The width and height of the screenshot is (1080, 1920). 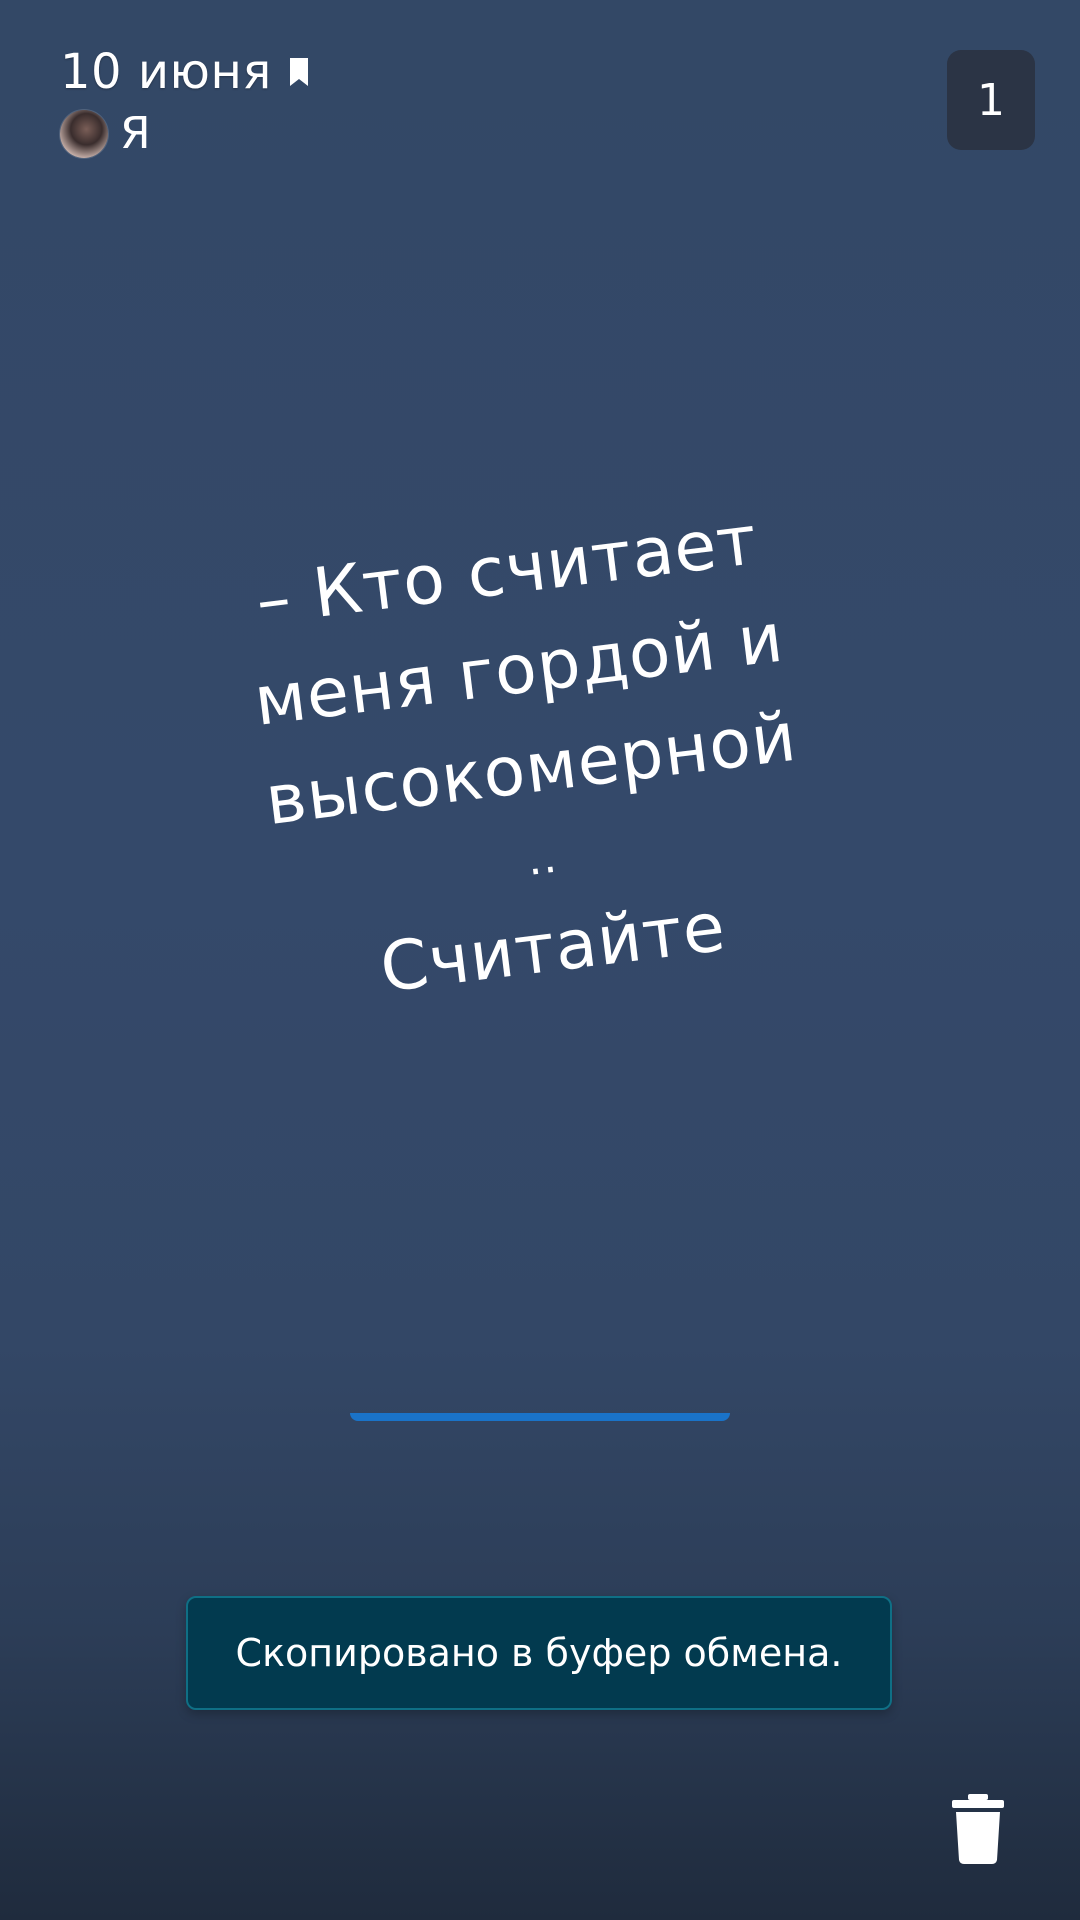 What do you see at coordinates (185, 101) in the screenshot?
I see `story-meta: 10 июня Я` at bounding box center [185, 101].